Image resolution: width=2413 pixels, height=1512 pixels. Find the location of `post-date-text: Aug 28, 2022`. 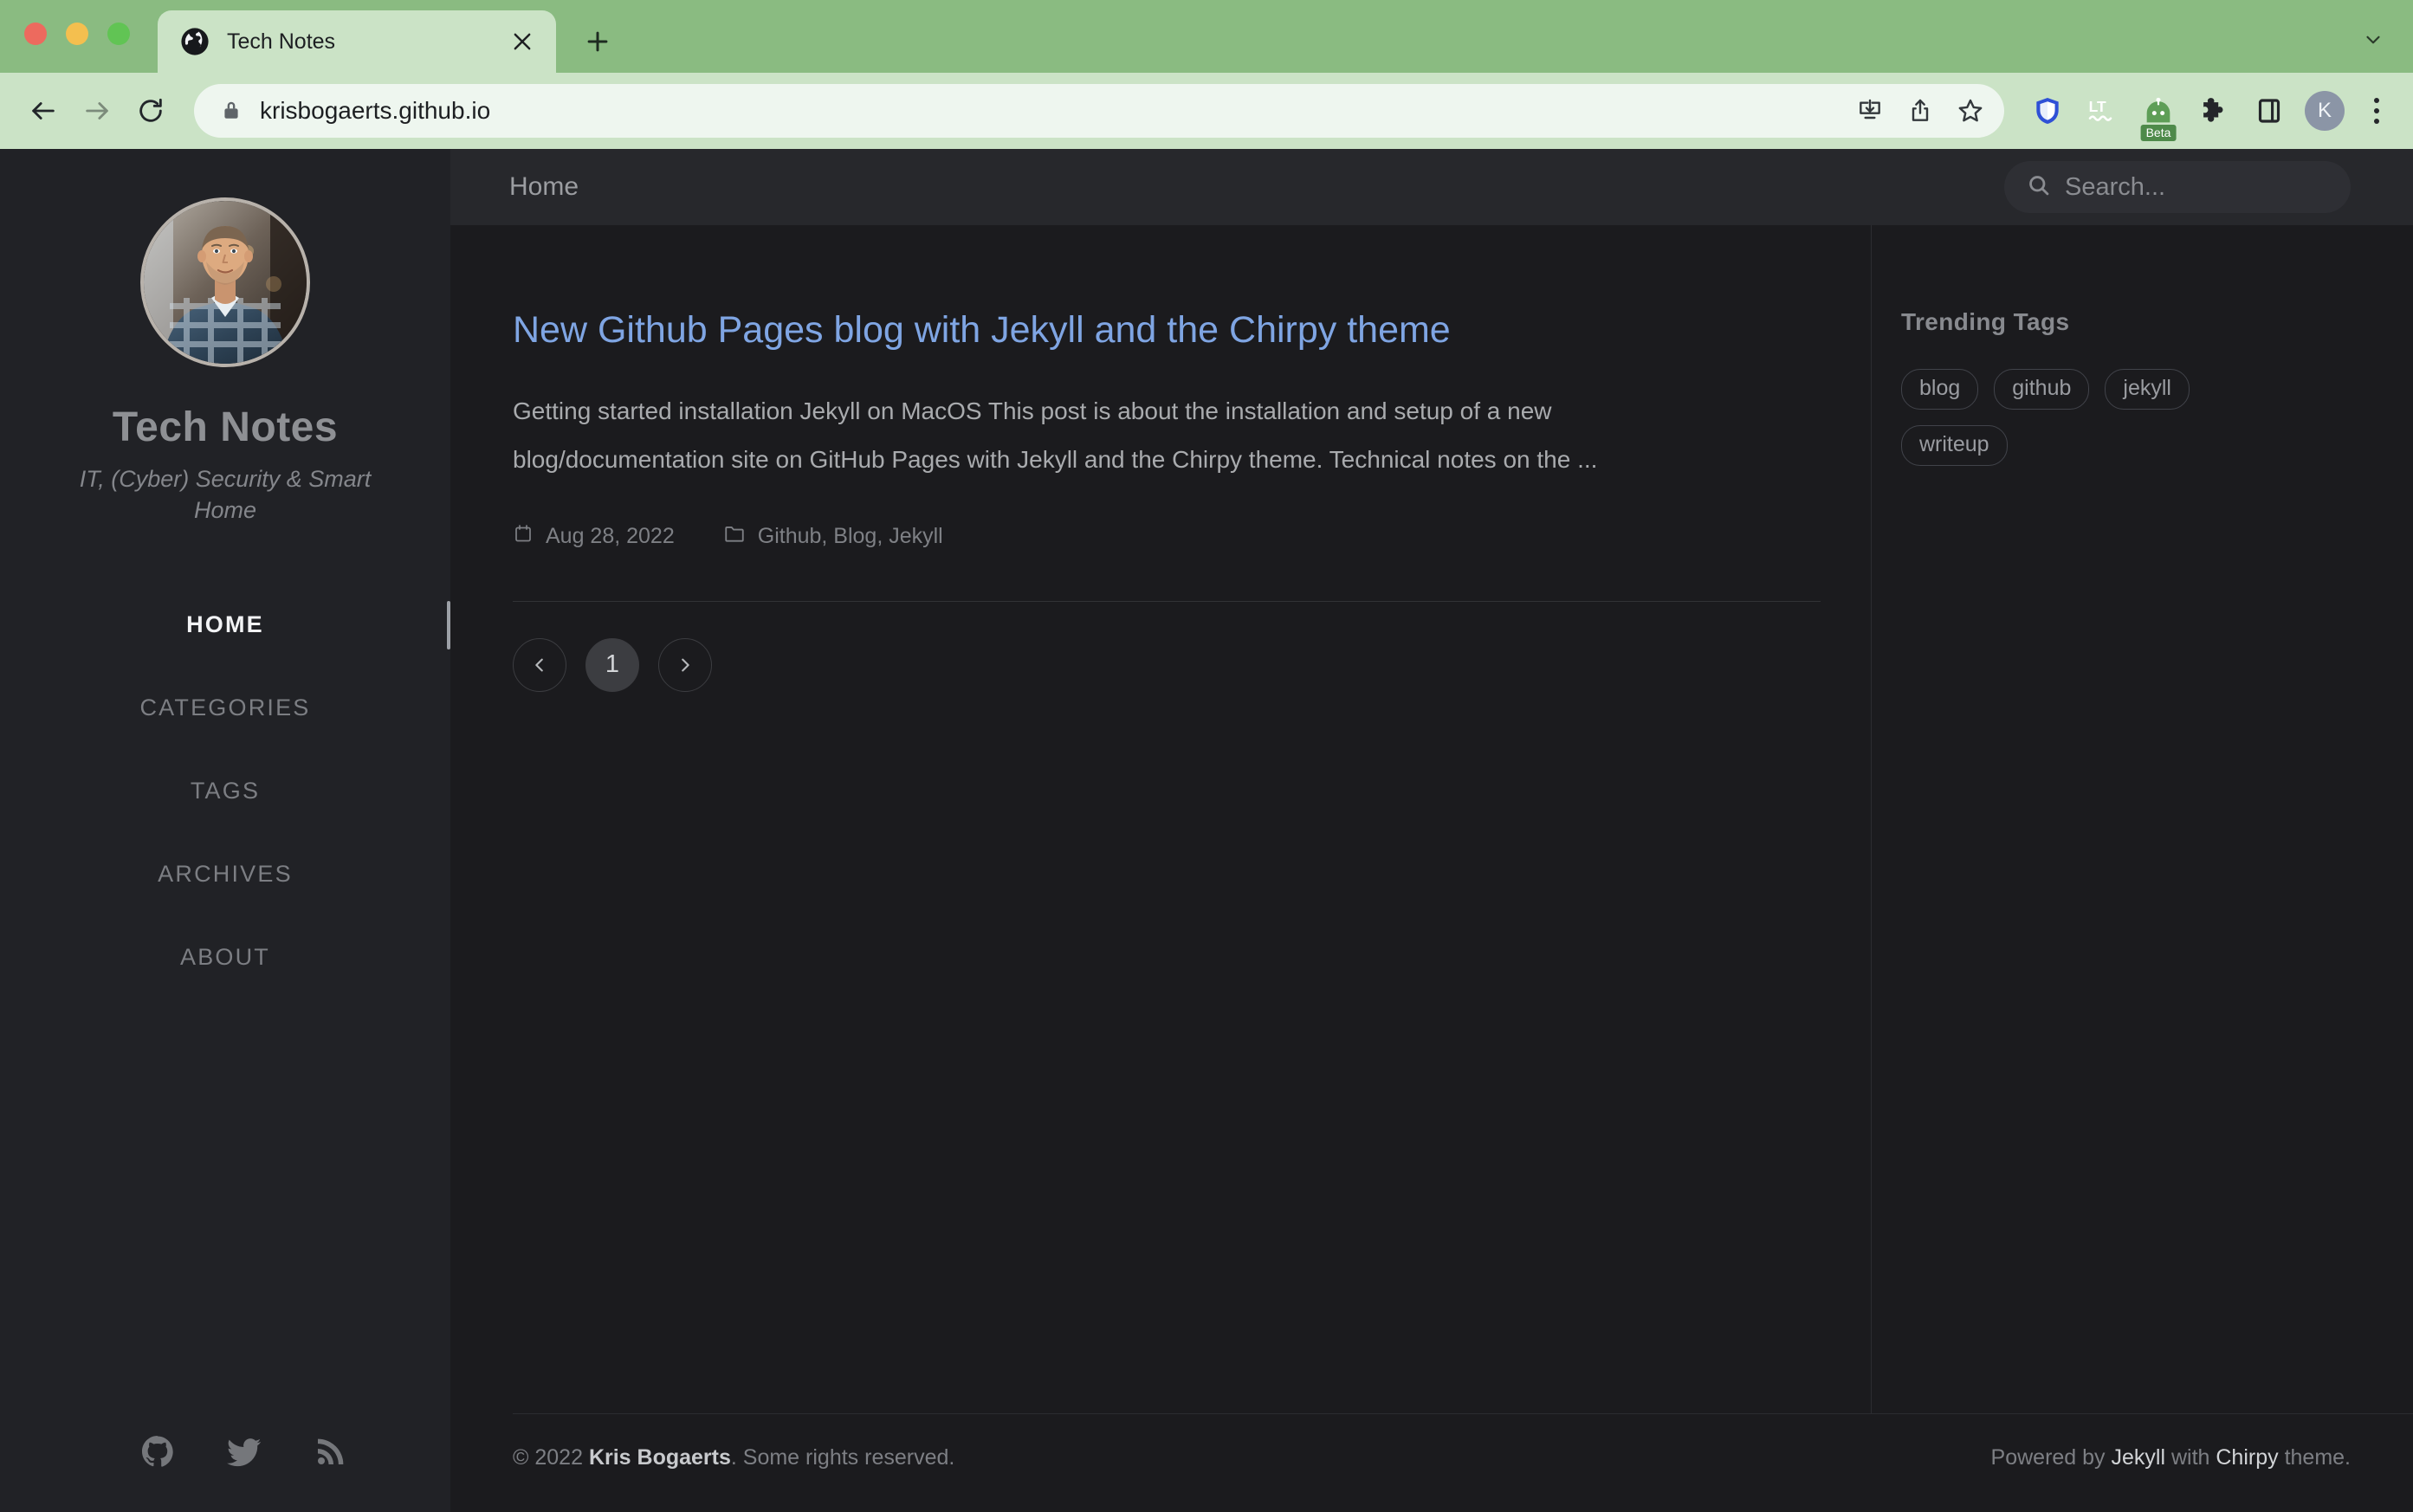

post-date-text: Aug 28, 2022 is located at coordinates (610, 535).